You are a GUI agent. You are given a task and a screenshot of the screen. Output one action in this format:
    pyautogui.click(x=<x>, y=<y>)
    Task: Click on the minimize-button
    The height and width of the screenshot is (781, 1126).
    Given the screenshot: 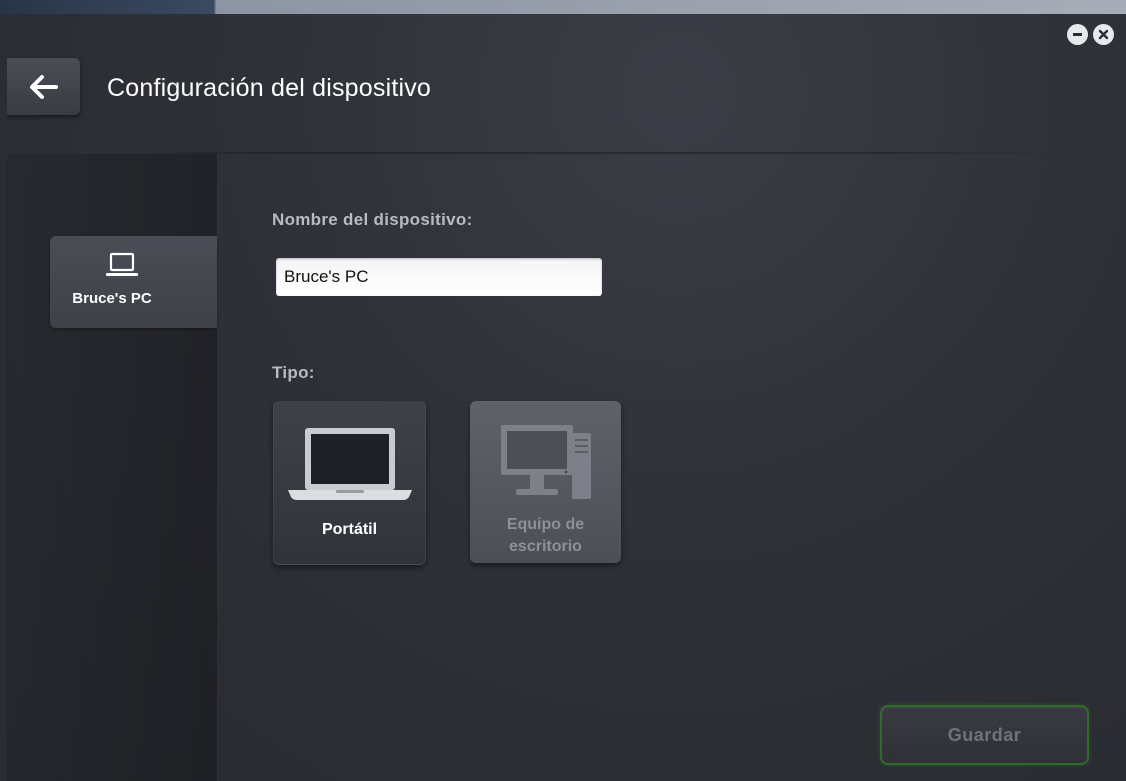 What is the action you would take?
    pyautogui.click(x=1077, y=34)
    